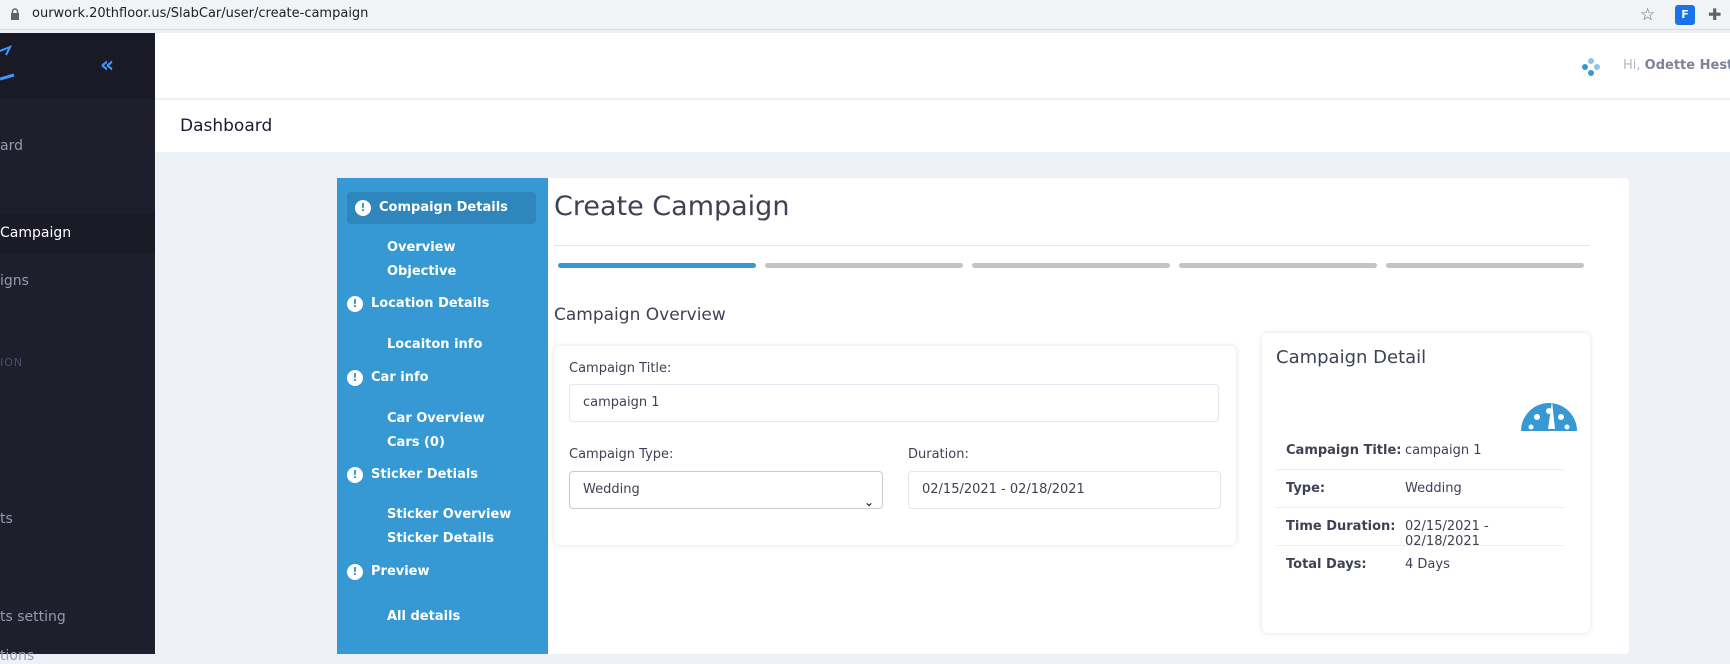  I want to click on wizard-step-sticker-details: ! Sticker Detials, so click(441, 475).